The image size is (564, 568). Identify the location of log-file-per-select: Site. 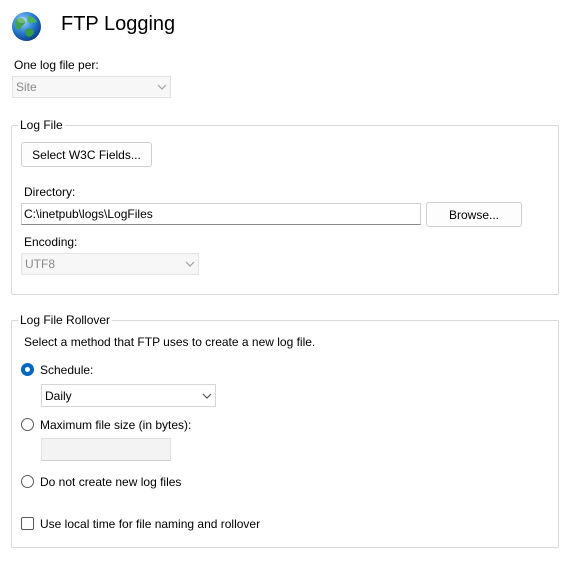
(91, 87).